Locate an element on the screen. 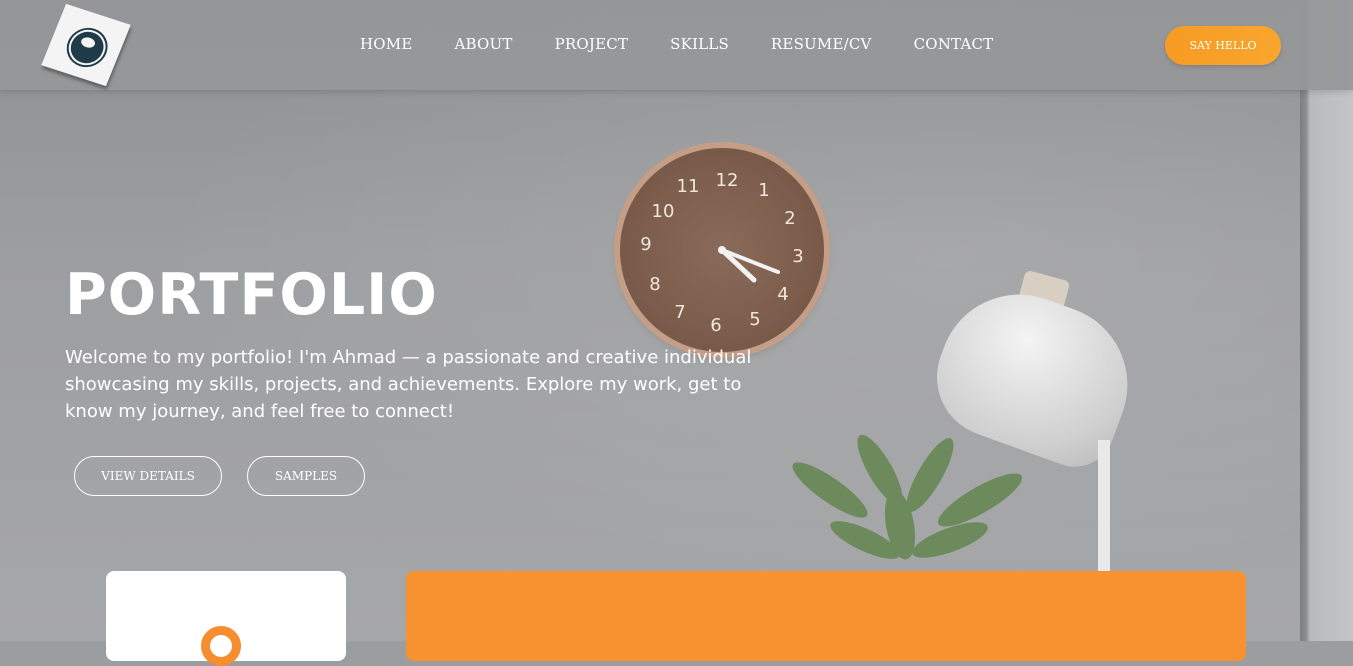 The width and height of the screenshot is (1353, 666). svg-text: 9 is located at coordinates (645, 244).